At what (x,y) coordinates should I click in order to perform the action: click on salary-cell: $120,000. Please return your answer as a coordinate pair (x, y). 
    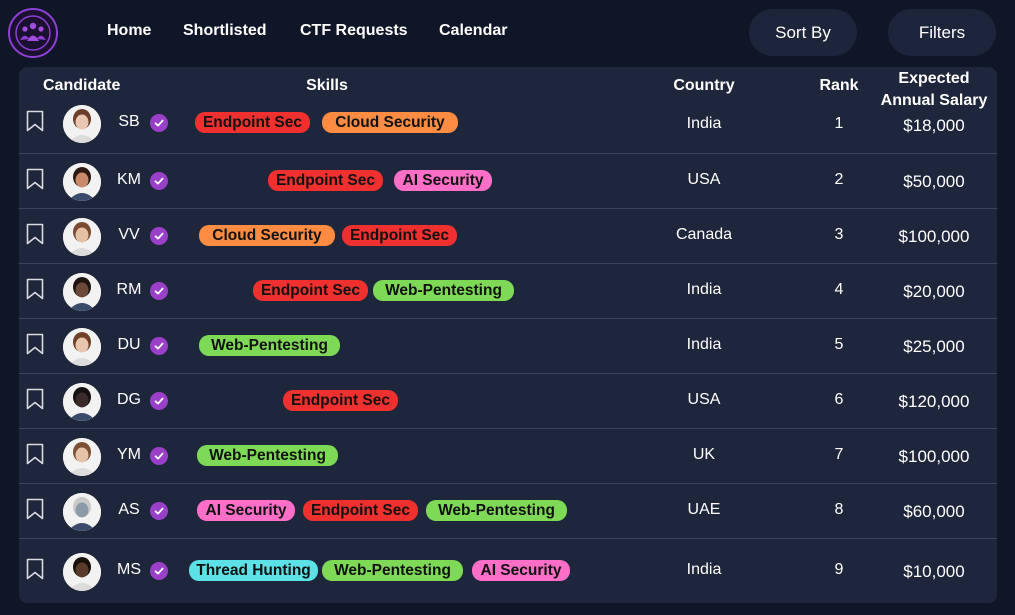
    Looking at the image, I should click on (934, 401).